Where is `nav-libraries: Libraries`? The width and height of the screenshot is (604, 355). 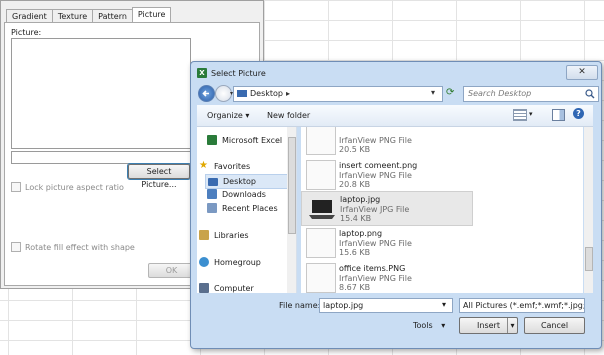
nav-libraries: Libraries is located at coordinates (224, 235).